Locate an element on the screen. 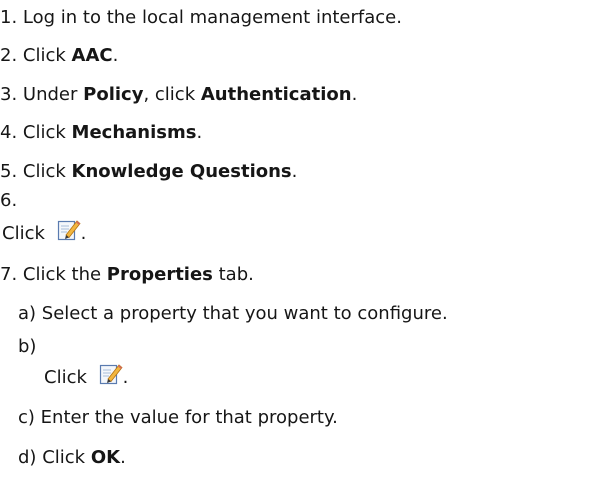  step-text: Click the is located at coordinates (64, 274).